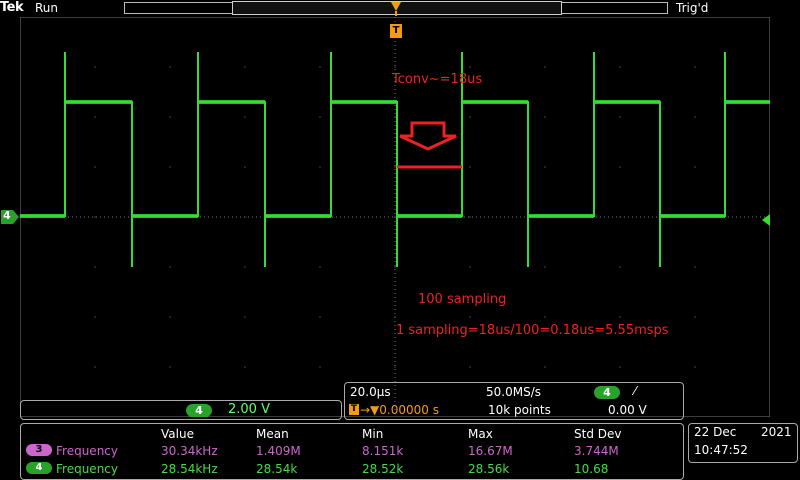  I want to click on meas-row-ch4-badge: 4, so click(39, 468).